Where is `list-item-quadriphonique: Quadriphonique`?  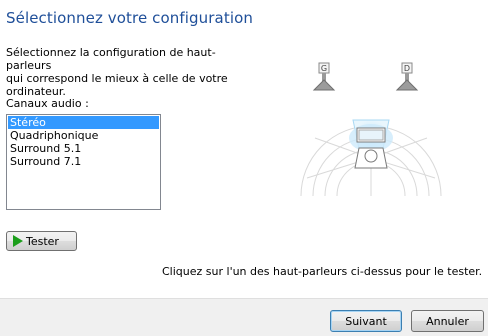 list-item-quadriphonique: Quadriphonique is located at coordinates (83, 135).